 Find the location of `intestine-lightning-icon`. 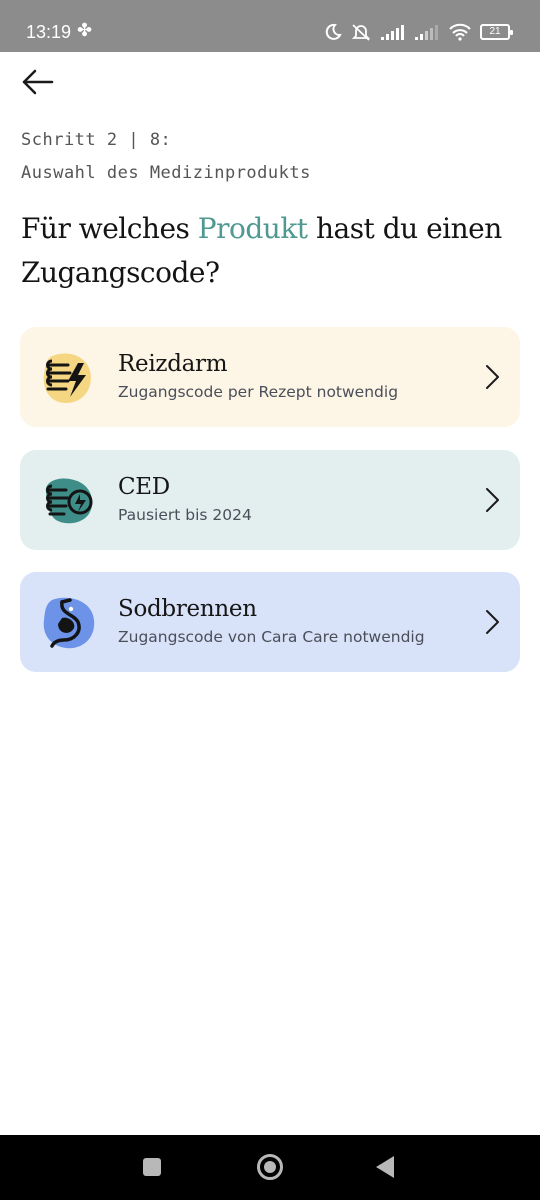

intestine-lightning-icon is located at coordinates (67, 378).